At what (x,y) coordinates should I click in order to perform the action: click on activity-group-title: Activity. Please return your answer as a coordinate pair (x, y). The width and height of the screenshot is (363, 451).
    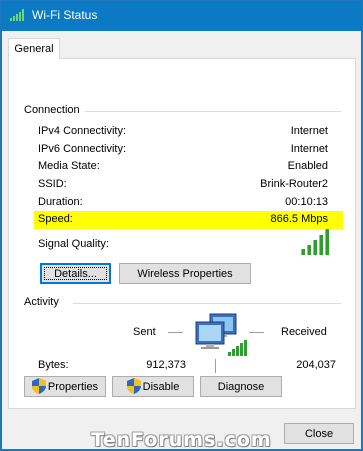
    Looking at the image, I should click on (41, 302).